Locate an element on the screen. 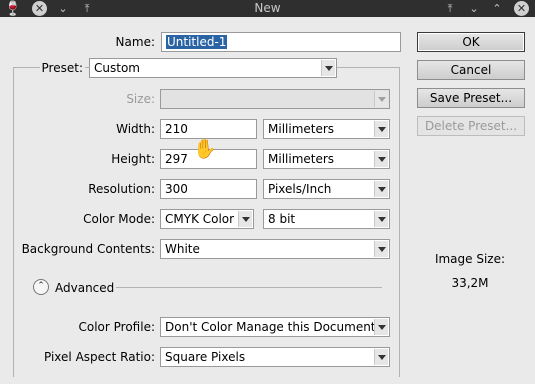 The image size is (535, 384). minimize-icon: ⌄ is located at coordinates (474, 8).